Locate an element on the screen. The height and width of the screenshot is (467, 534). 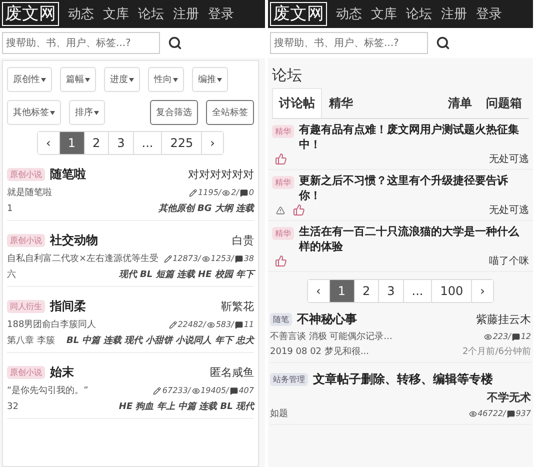
filter-dropdown: 编推 is located at coordinates (210, 79).